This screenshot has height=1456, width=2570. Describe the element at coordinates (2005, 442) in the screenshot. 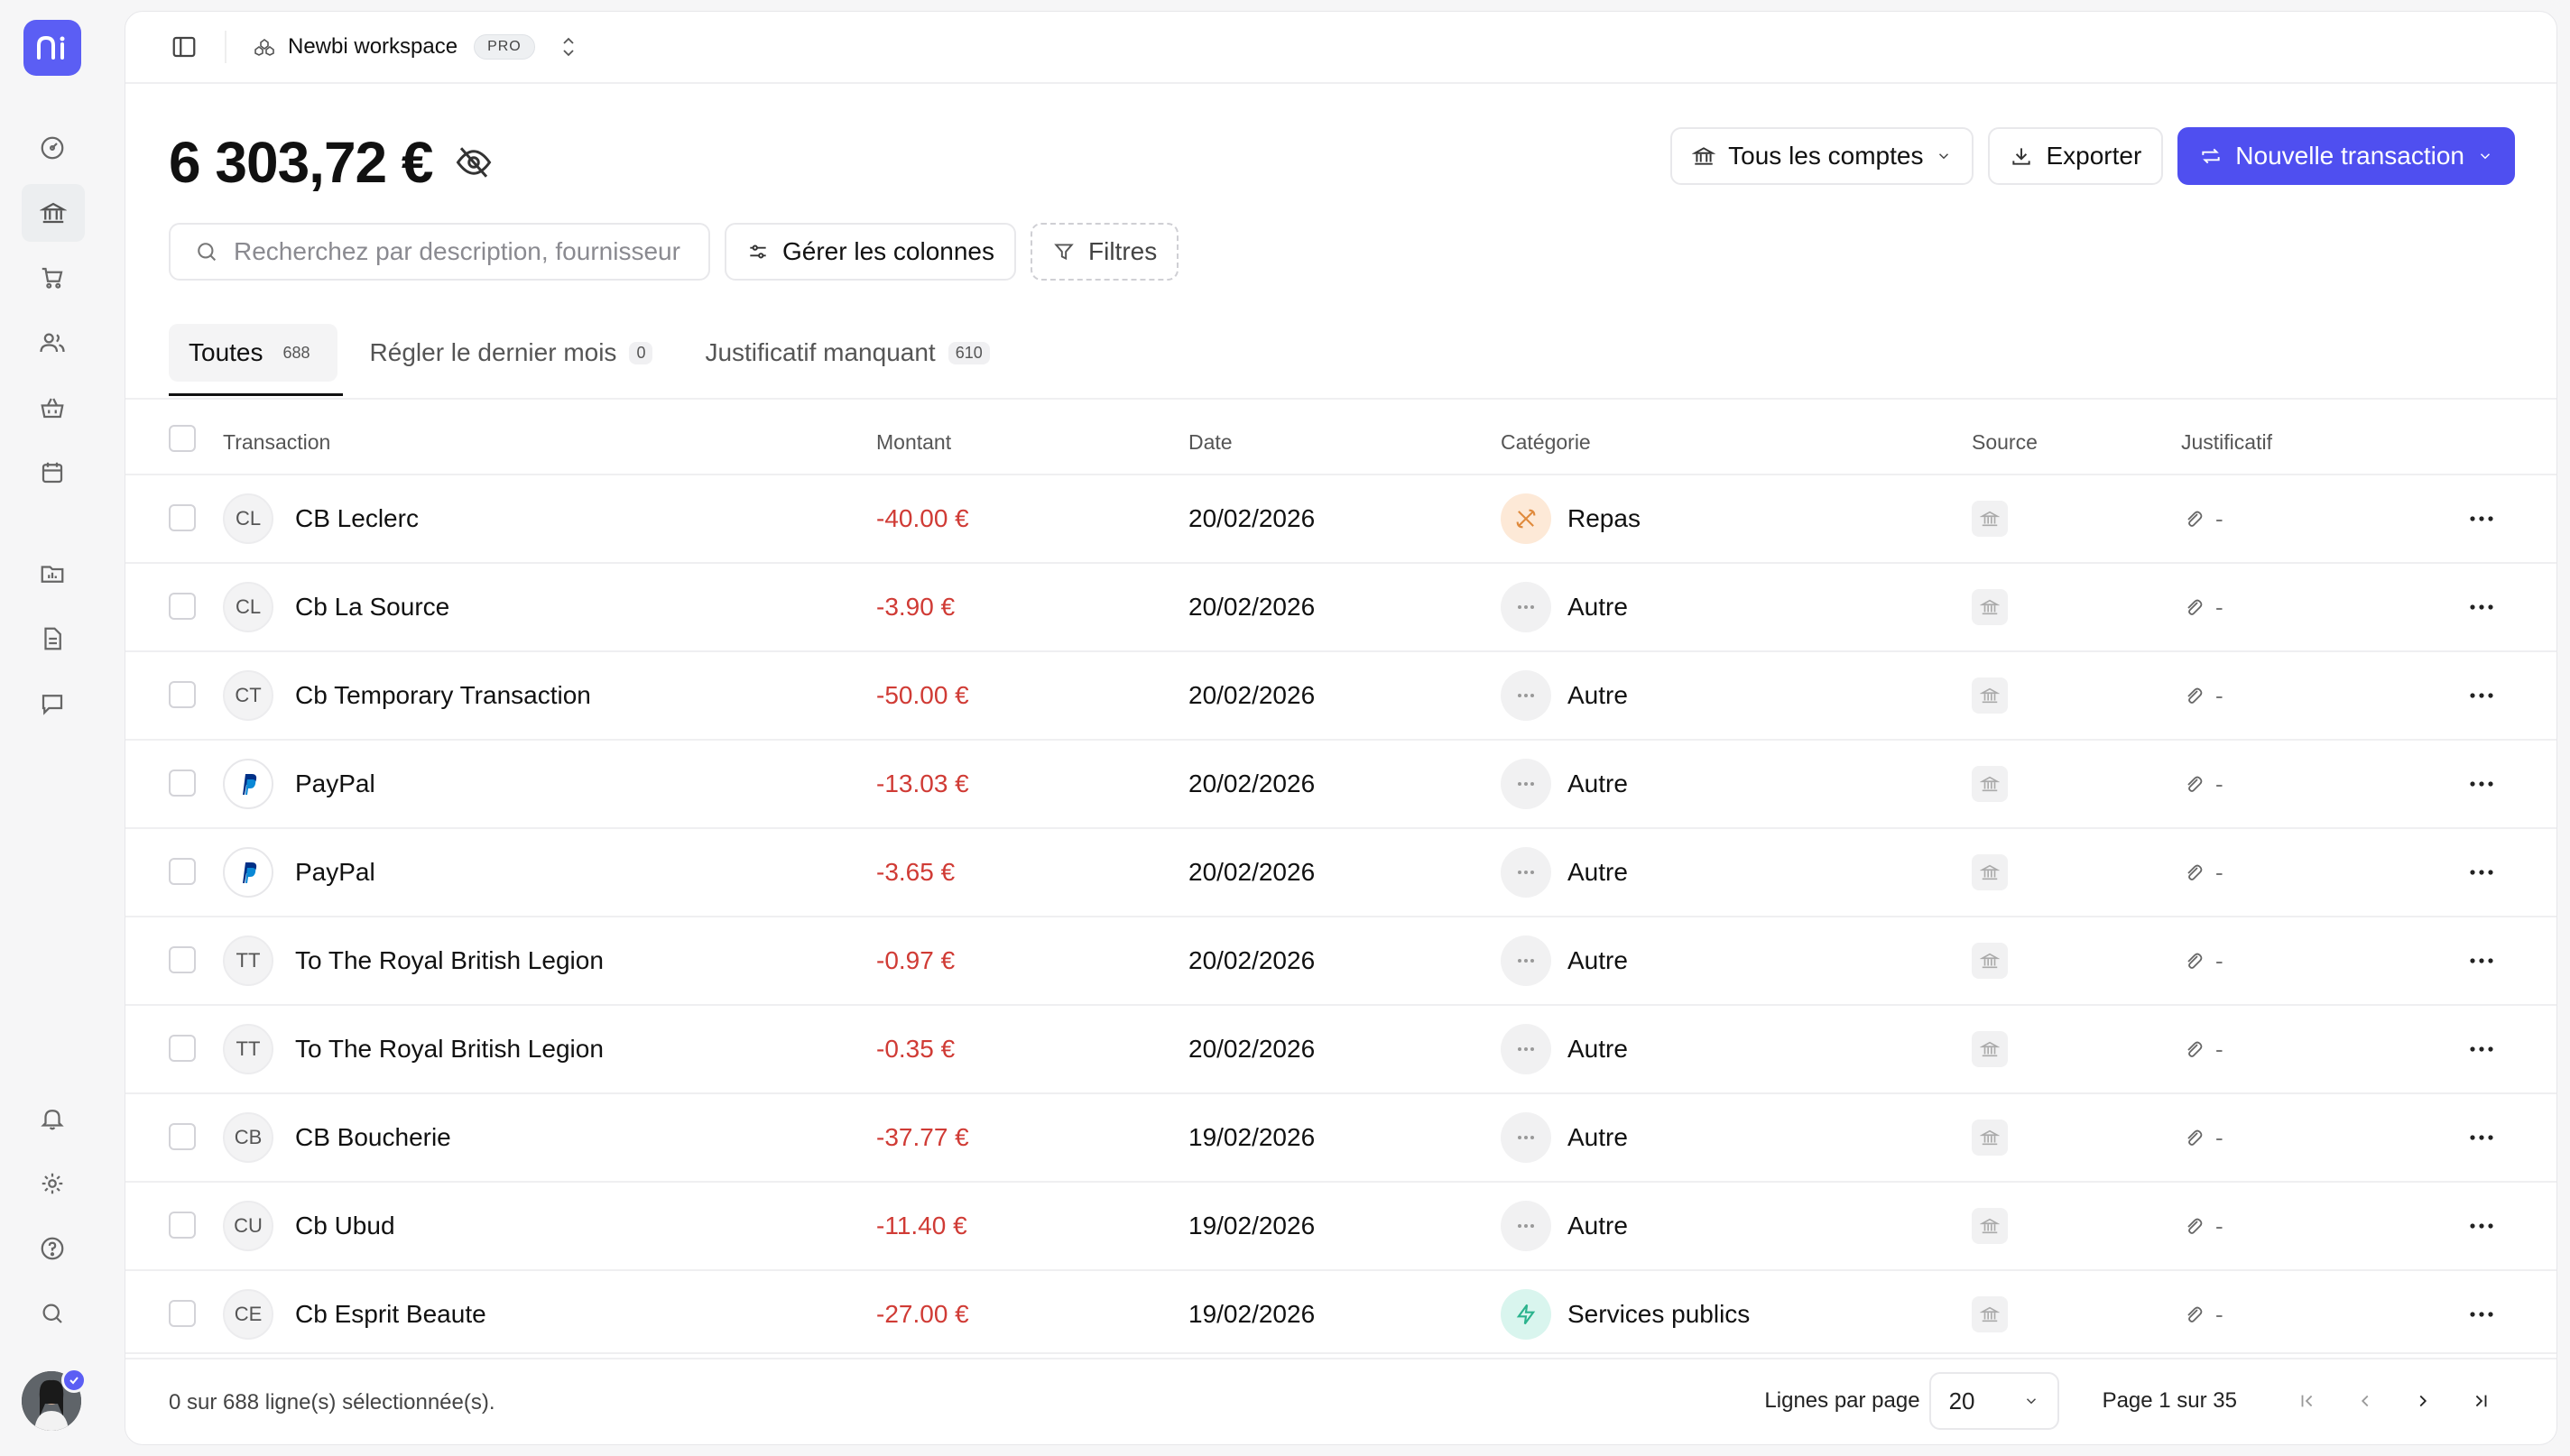

I see `column-header-source: Source` at that location.